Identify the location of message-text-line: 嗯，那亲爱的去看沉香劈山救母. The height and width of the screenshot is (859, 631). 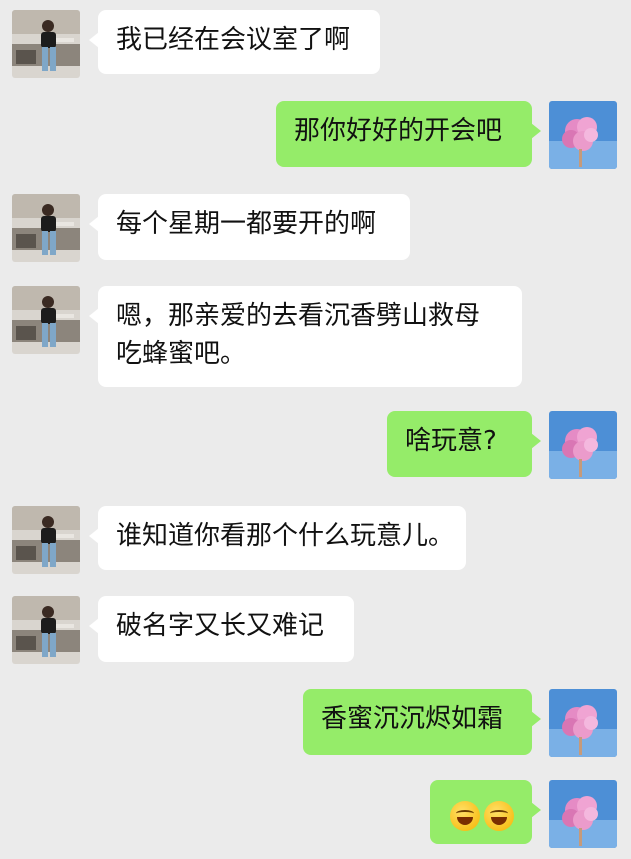
(298, 316).